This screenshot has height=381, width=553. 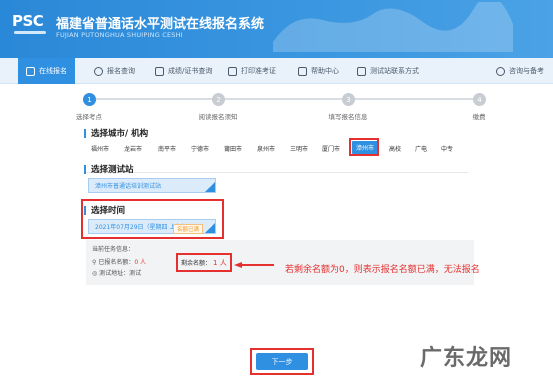 I want to click on nav-label: 打印准考证, so click(x=258, y=71).